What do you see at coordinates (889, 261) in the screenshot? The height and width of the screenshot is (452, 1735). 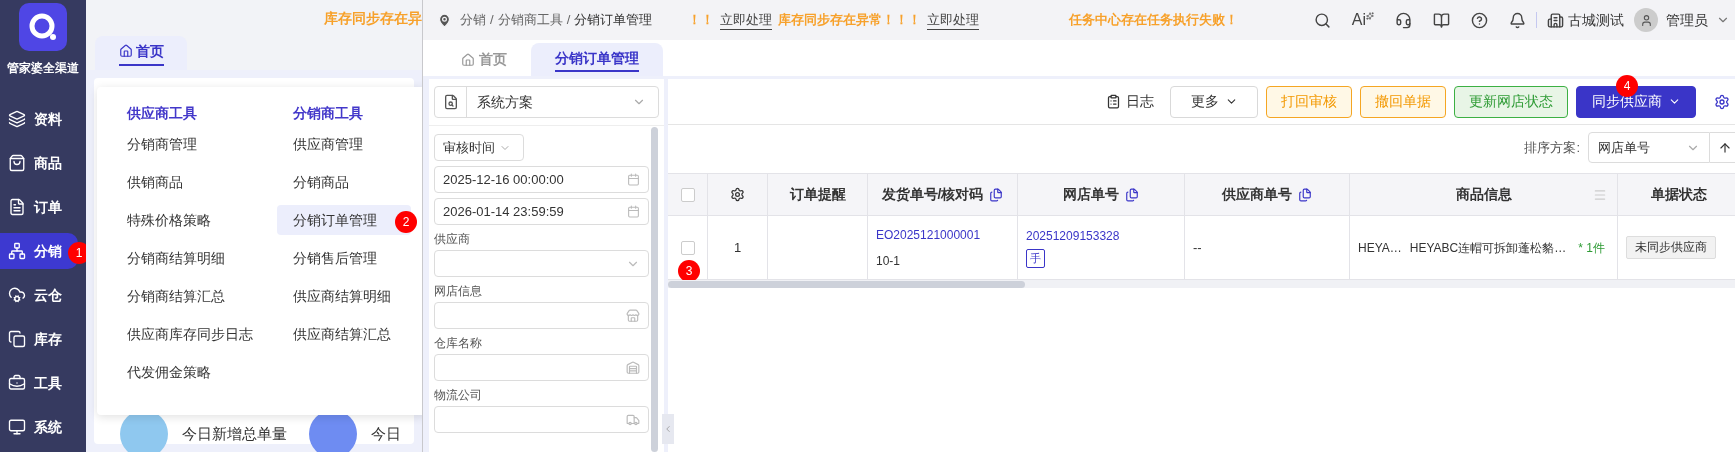 I see `check-code: 10-1` at bounding box center [889, 261].